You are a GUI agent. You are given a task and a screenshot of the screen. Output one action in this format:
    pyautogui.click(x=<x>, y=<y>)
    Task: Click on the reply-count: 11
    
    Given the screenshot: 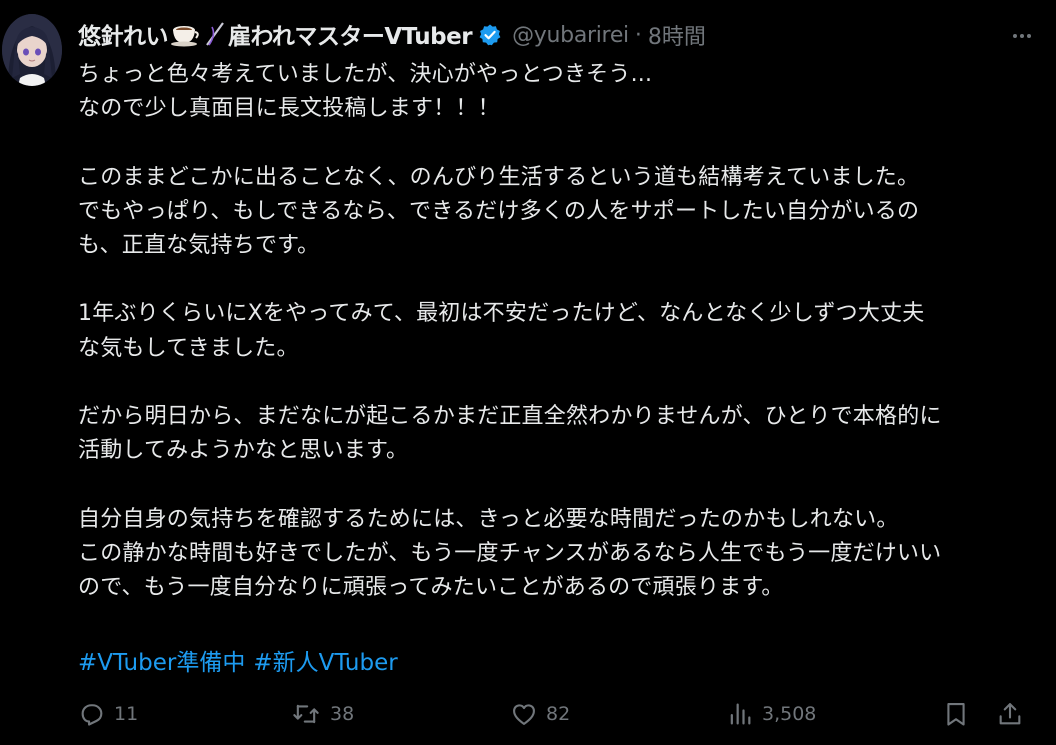 What is the action you would take?
    pyautogui.click(x=126, y=714)
    